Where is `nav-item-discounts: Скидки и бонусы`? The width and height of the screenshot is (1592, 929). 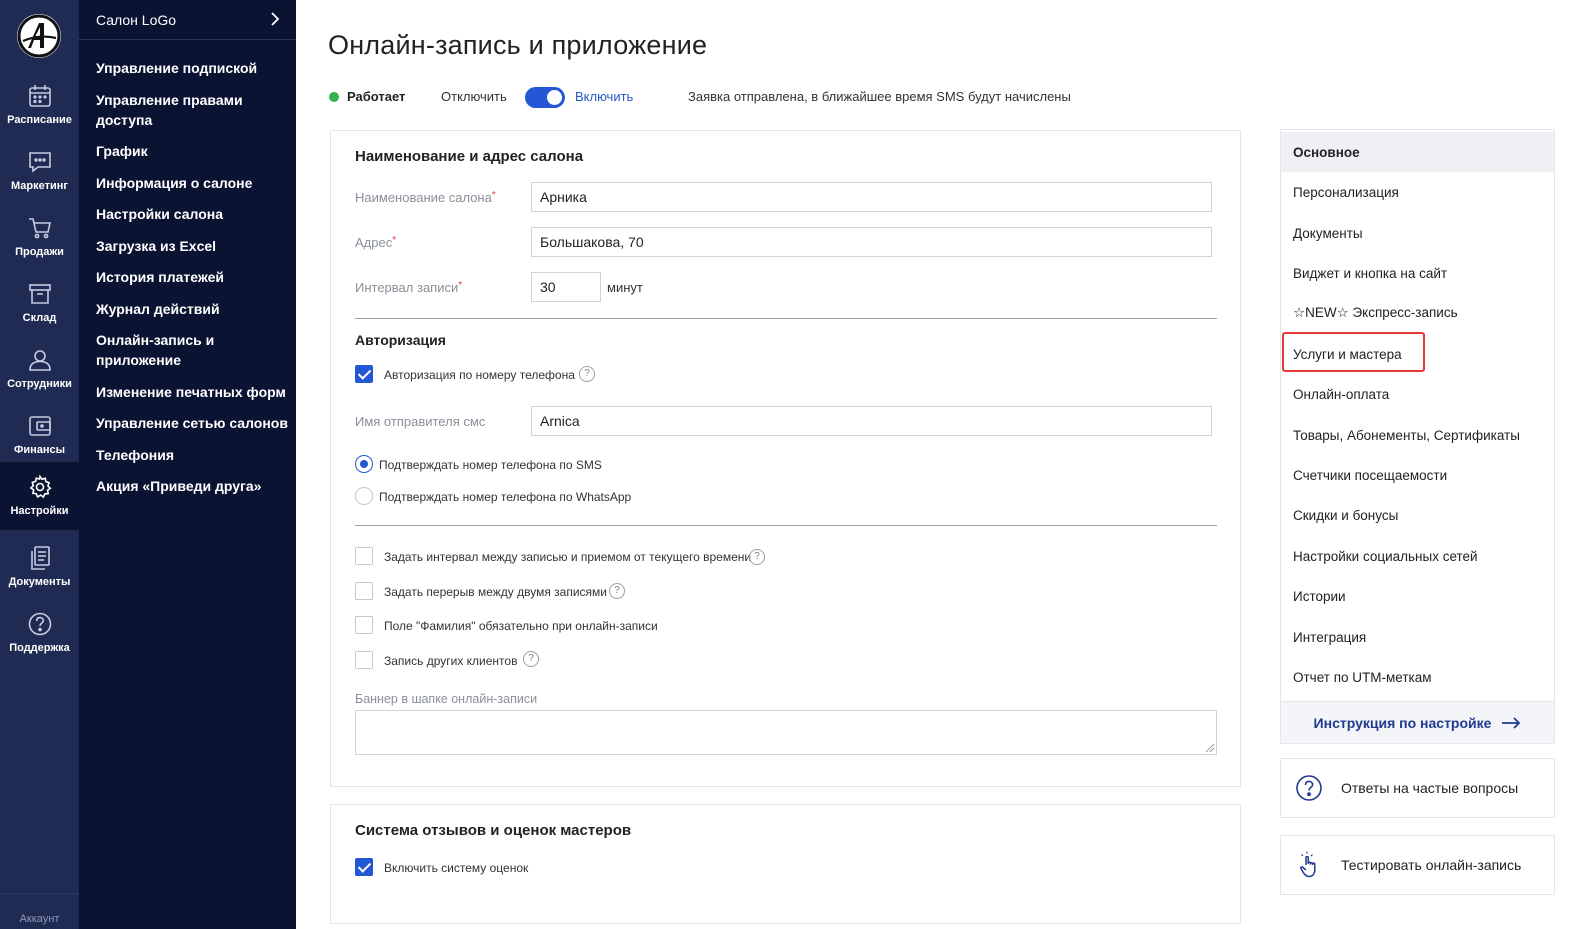 nav-item-discounts: Скидки и бонусы is located at coordinates (1417, 515).